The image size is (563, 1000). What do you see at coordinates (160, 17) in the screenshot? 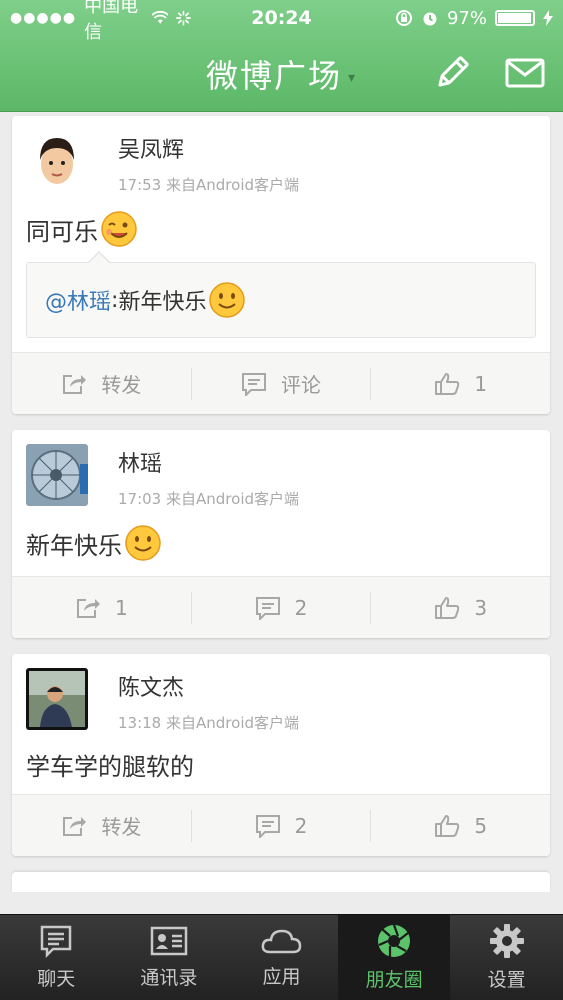
I see `wifi-icon` at bounding box center [160, 17].